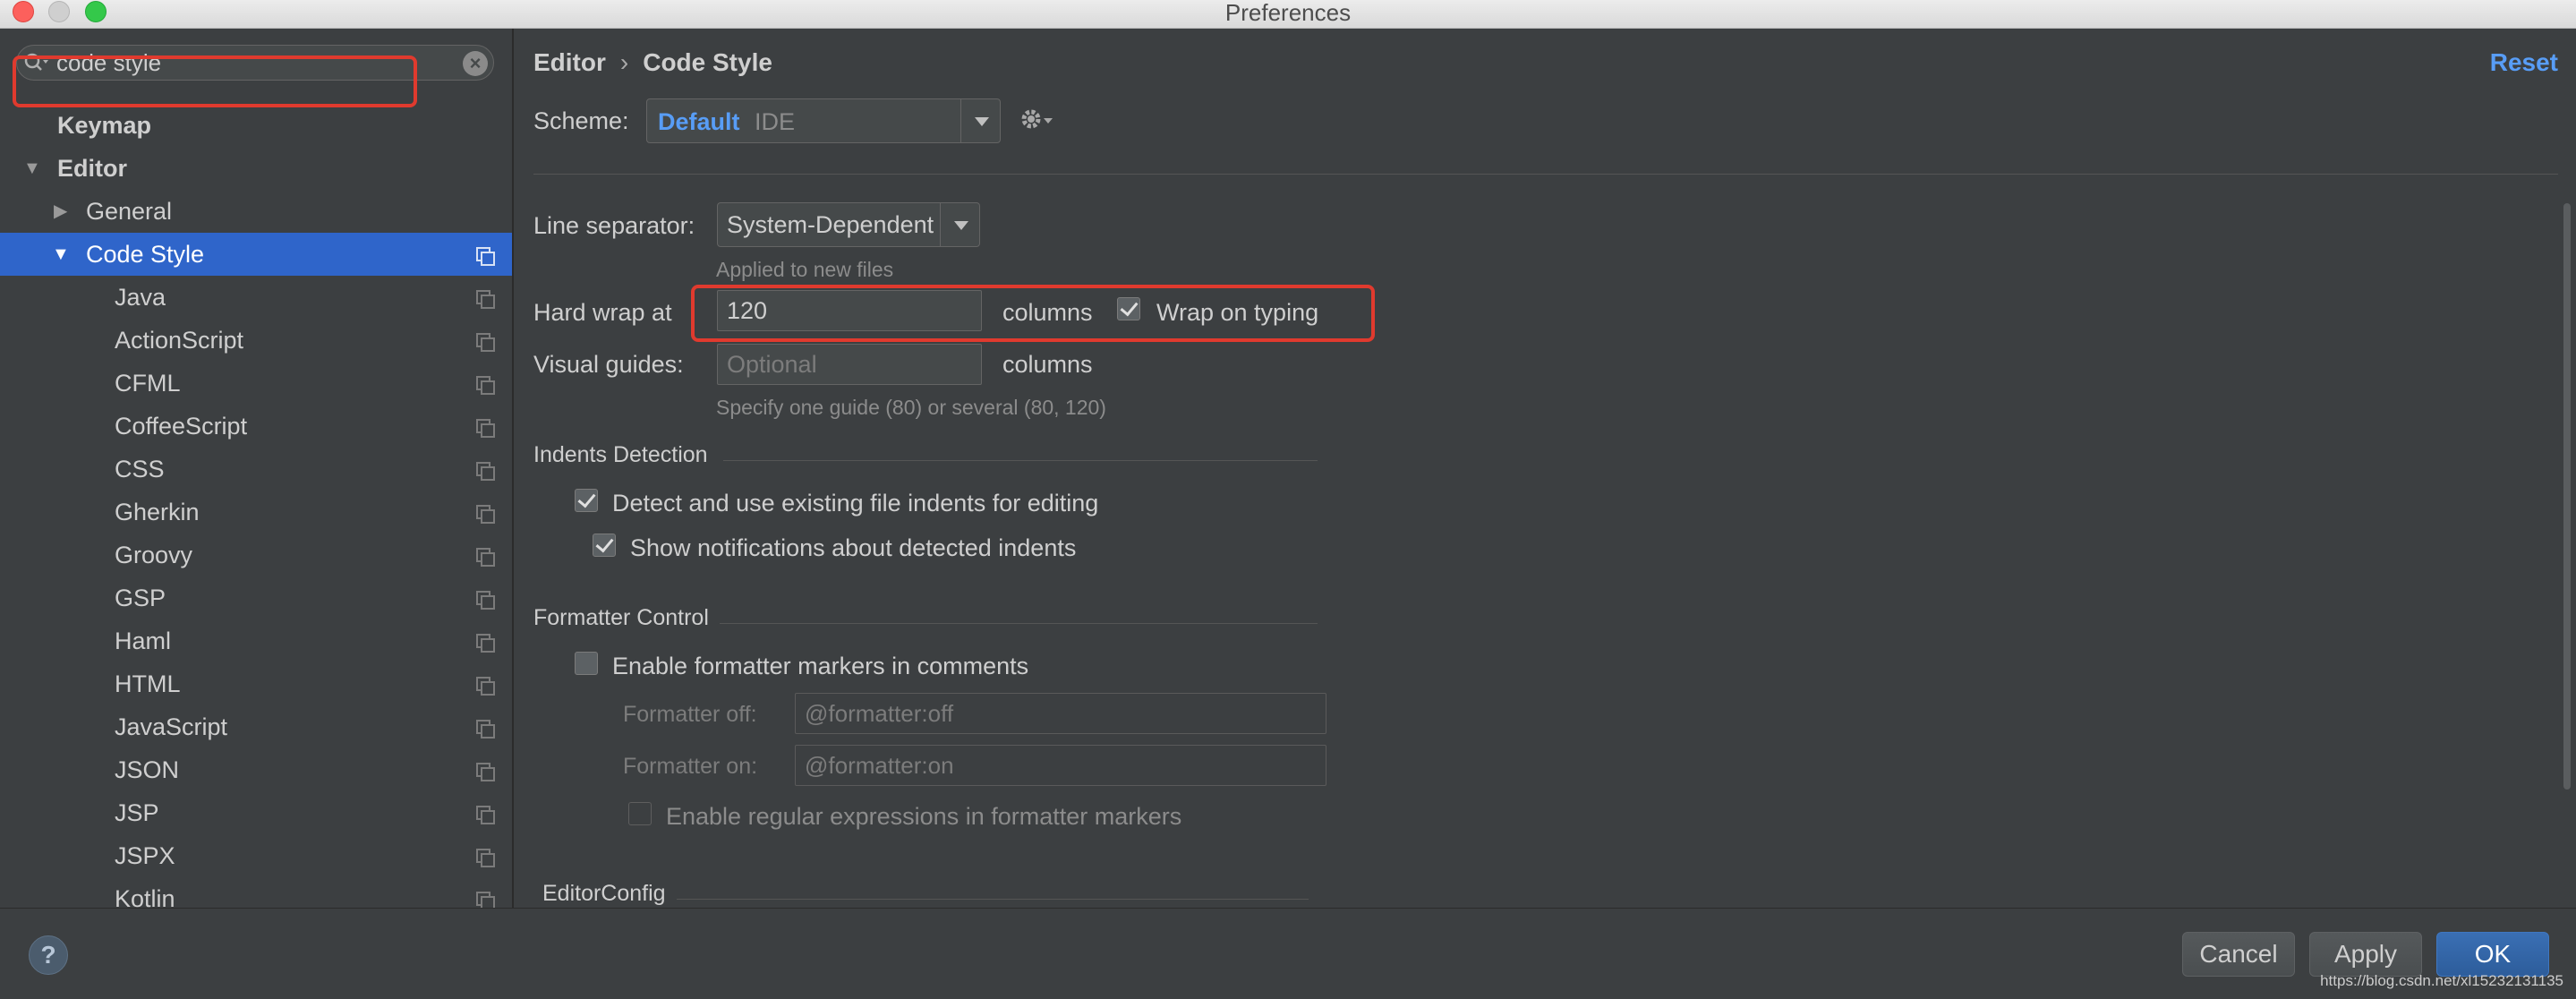  What do you see at coordinates (1047, 364) in the screenshot?
I see `visual-guides-columns-label: columns` at bounding box center [1047, 364].